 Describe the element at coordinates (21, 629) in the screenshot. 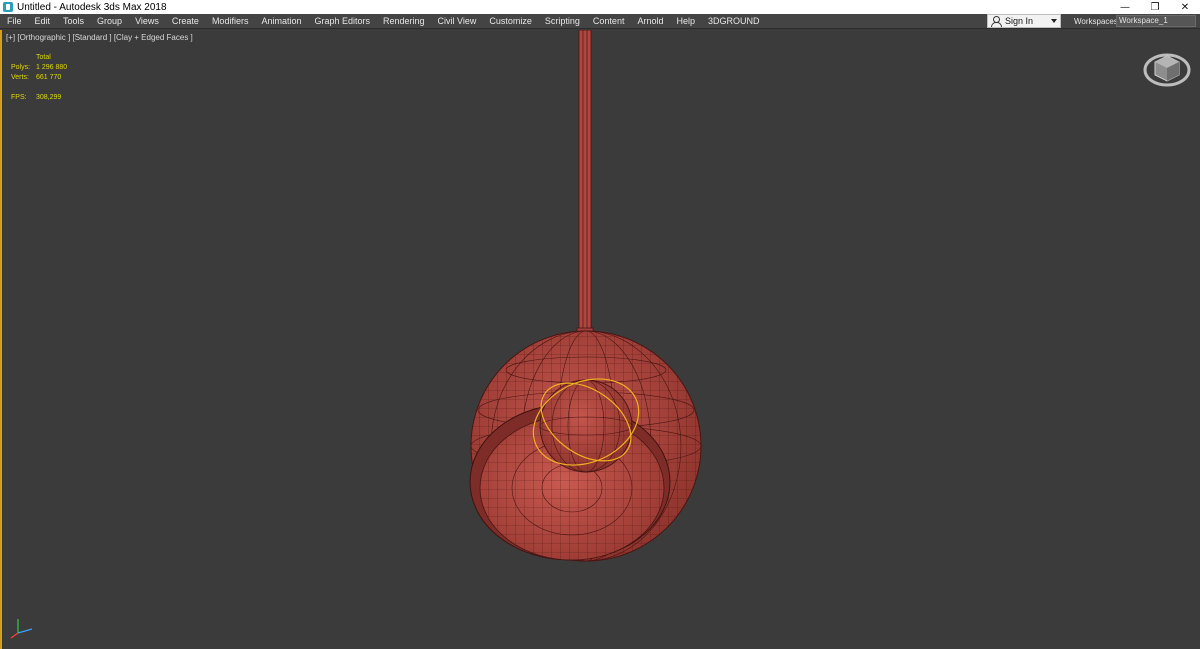

I see `axis-tripod-icon` at that location.